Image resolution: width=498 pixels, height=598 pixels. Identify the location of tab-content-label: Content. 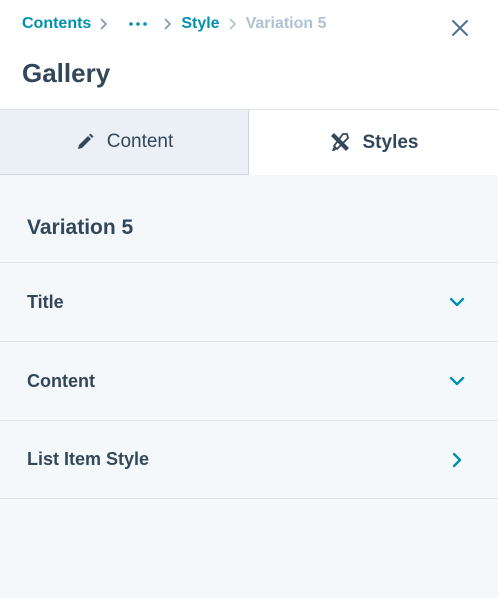
(140, 141).